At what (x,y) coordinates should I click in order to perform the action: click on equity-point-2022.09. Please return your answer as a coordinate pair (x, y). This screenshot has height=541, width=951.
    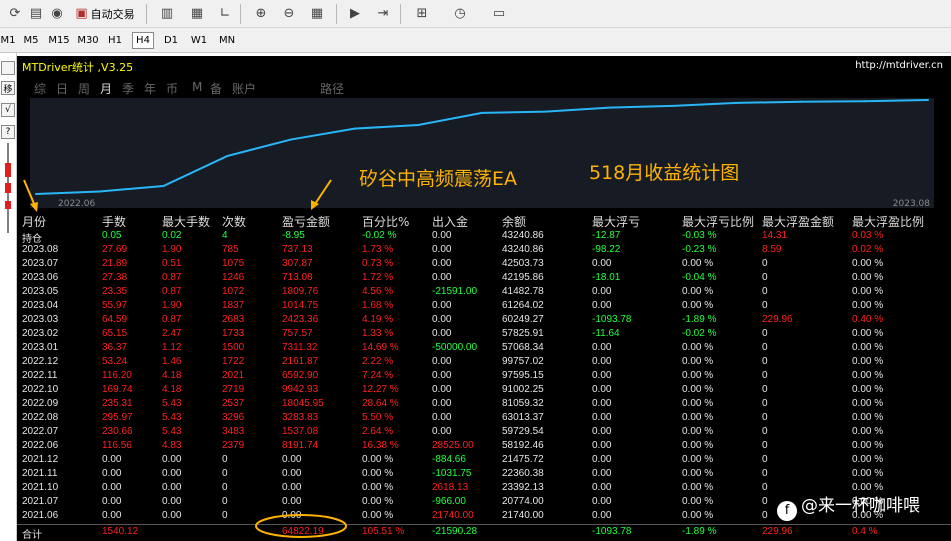
    Looking at the image, I should click on (227, 156).